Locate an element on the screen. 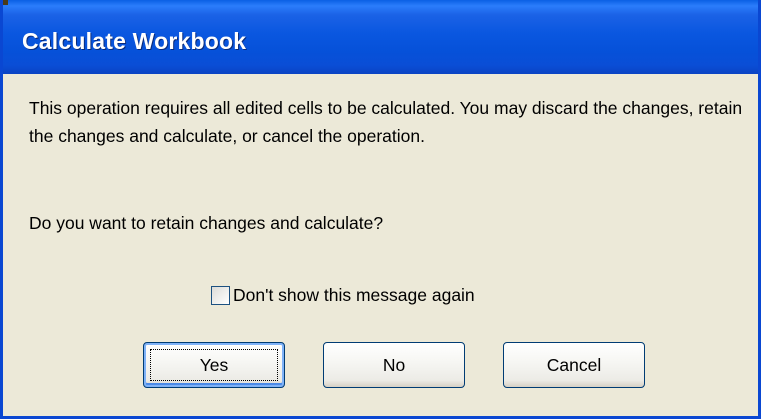 The image size is (761, 419). dont-show-again-option: Don't show this message again is located at coordinates (343, 295).